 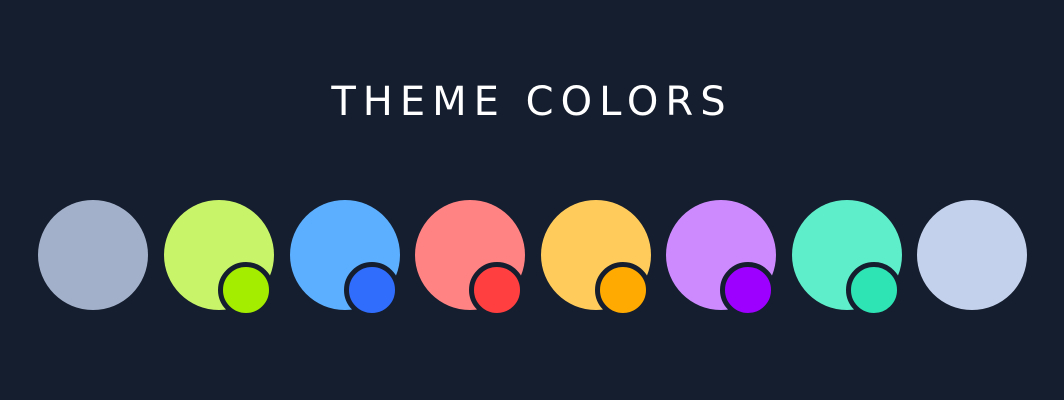 What do you see at coordinates (219, 259) in the screenshot?
I see `color-swatch-lime` at bounding box center [219, 259].